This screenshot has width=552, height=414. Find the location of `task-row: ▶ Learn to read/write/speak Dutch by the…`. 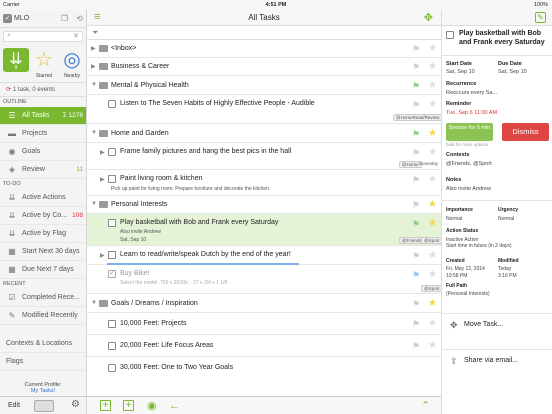

task-row: ▶ Learn to read/write/speak Dutch by the… is located at coordinates (264, 255).